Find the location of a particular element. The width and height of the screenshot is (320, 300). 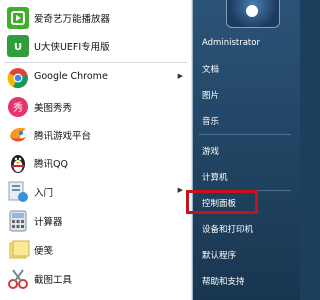

calculator-icon is located at coordinates (18, 221).